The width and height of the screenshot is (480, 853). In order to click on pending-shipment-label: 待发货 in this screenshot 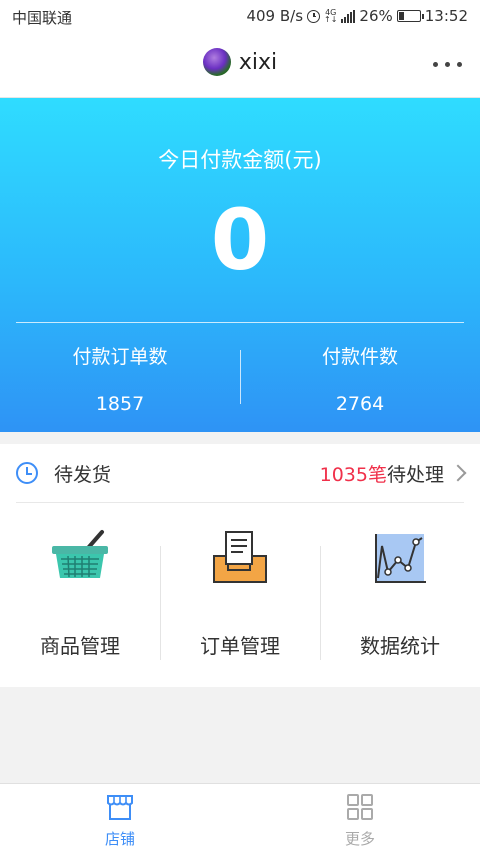, I will do `click(83, 474)`.